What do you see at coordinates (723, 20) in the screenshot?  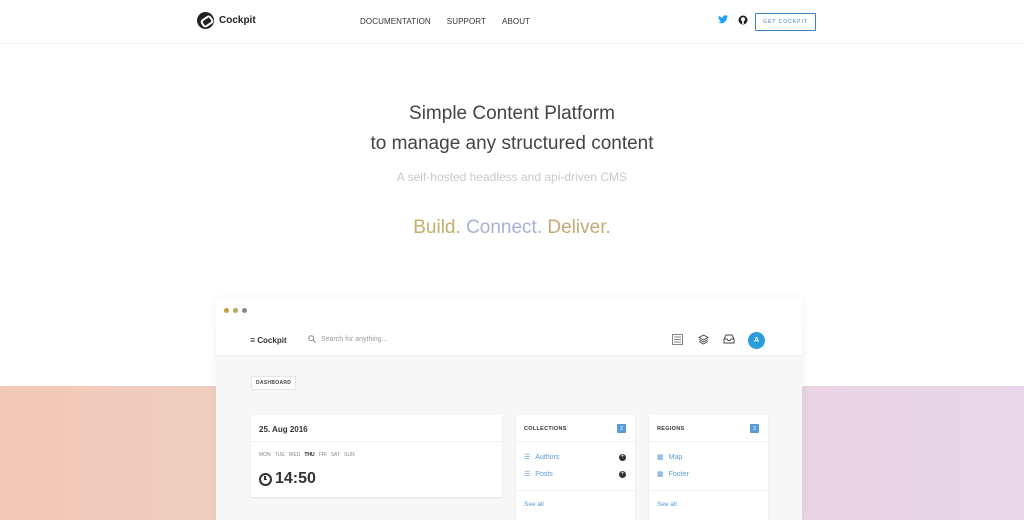 I see `twitter-icon` at bounding box center [723, 20].